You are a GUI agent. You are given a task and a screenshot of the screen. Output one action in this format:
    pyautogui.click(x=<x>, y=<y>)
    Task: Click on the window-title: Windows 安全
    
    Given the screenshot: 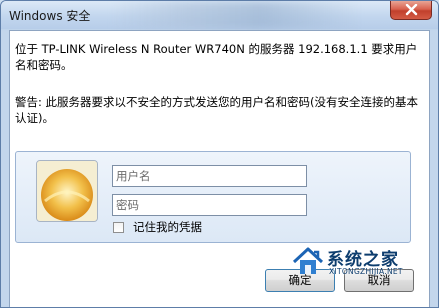 What is the action you would take?
    pyautogui.click(x=50, y=16)
    